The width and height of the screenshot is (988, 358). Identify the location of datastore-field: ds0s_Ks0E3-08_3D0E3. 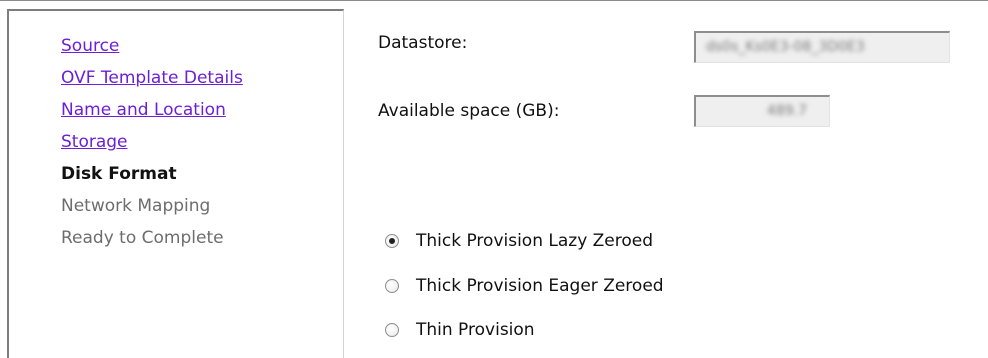
(822, 47).